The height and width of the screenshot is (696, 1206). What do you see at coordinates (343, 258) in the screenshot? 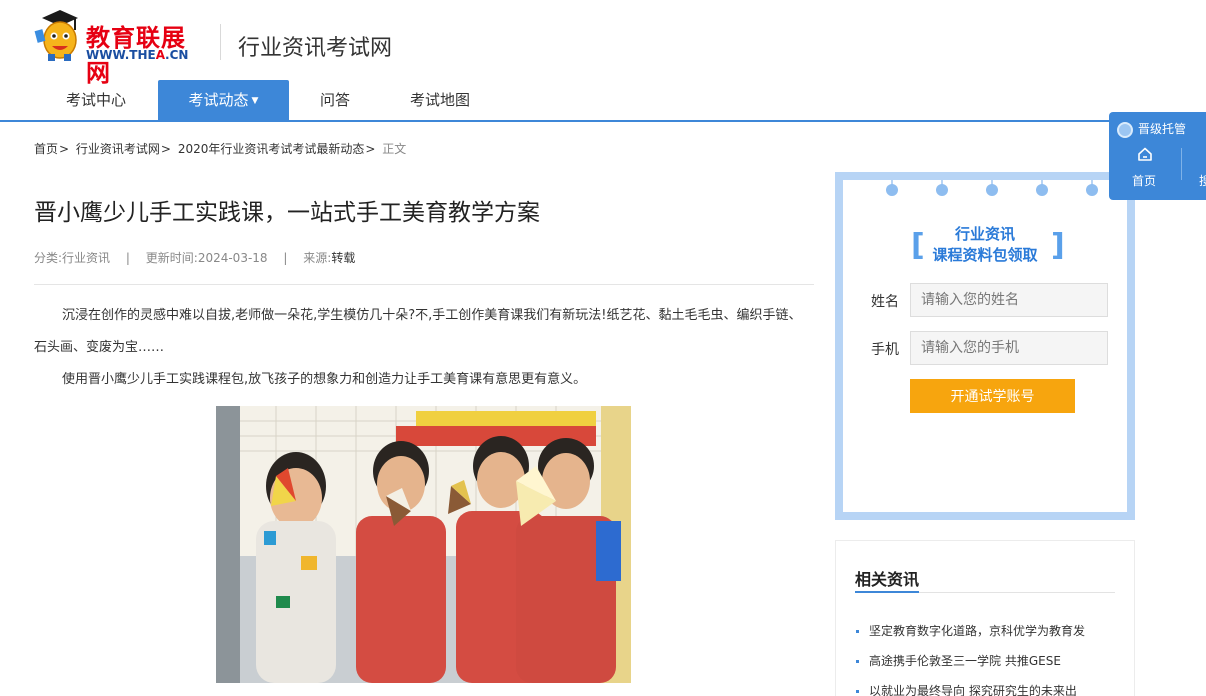
I see `article-source: 转载` at bounding box center [343, 258].